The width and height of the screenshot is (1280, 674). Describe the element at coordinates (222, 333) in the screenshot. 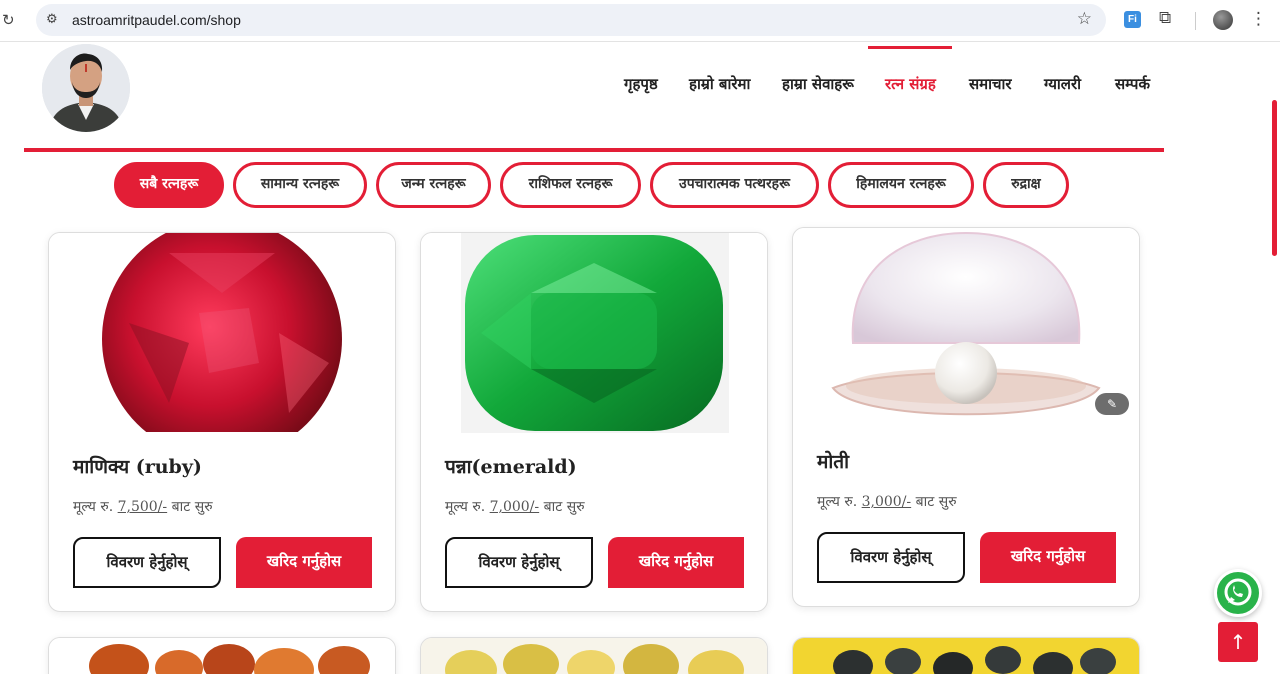

I see `ruby-image` at that location.